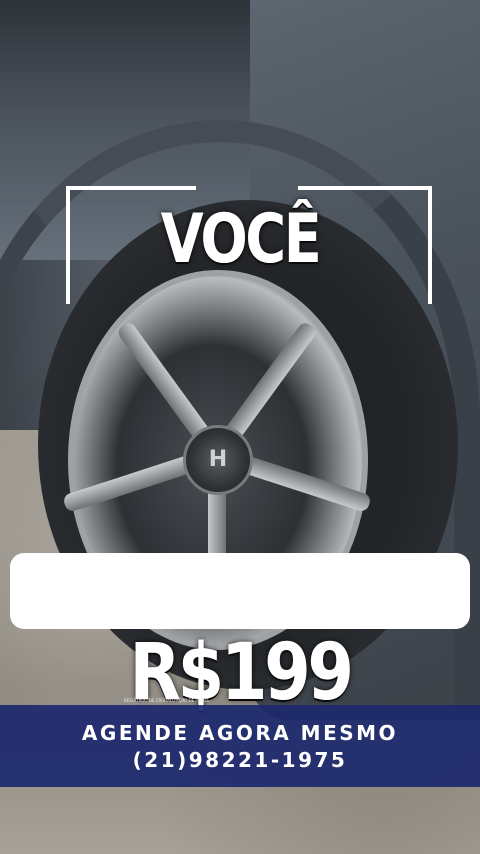 This screenshot has width=480, height=854. Describe the element at coordinates (218, 459) in the screenshot. I see `brand-logo-icon: H` at that location.